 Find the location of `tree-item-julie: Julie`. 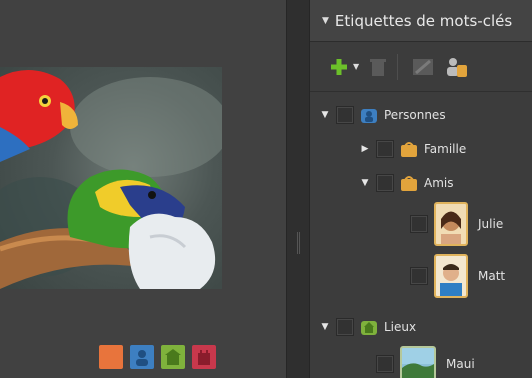

tree-item-julie: Julie is located at coordinates (454, 224).